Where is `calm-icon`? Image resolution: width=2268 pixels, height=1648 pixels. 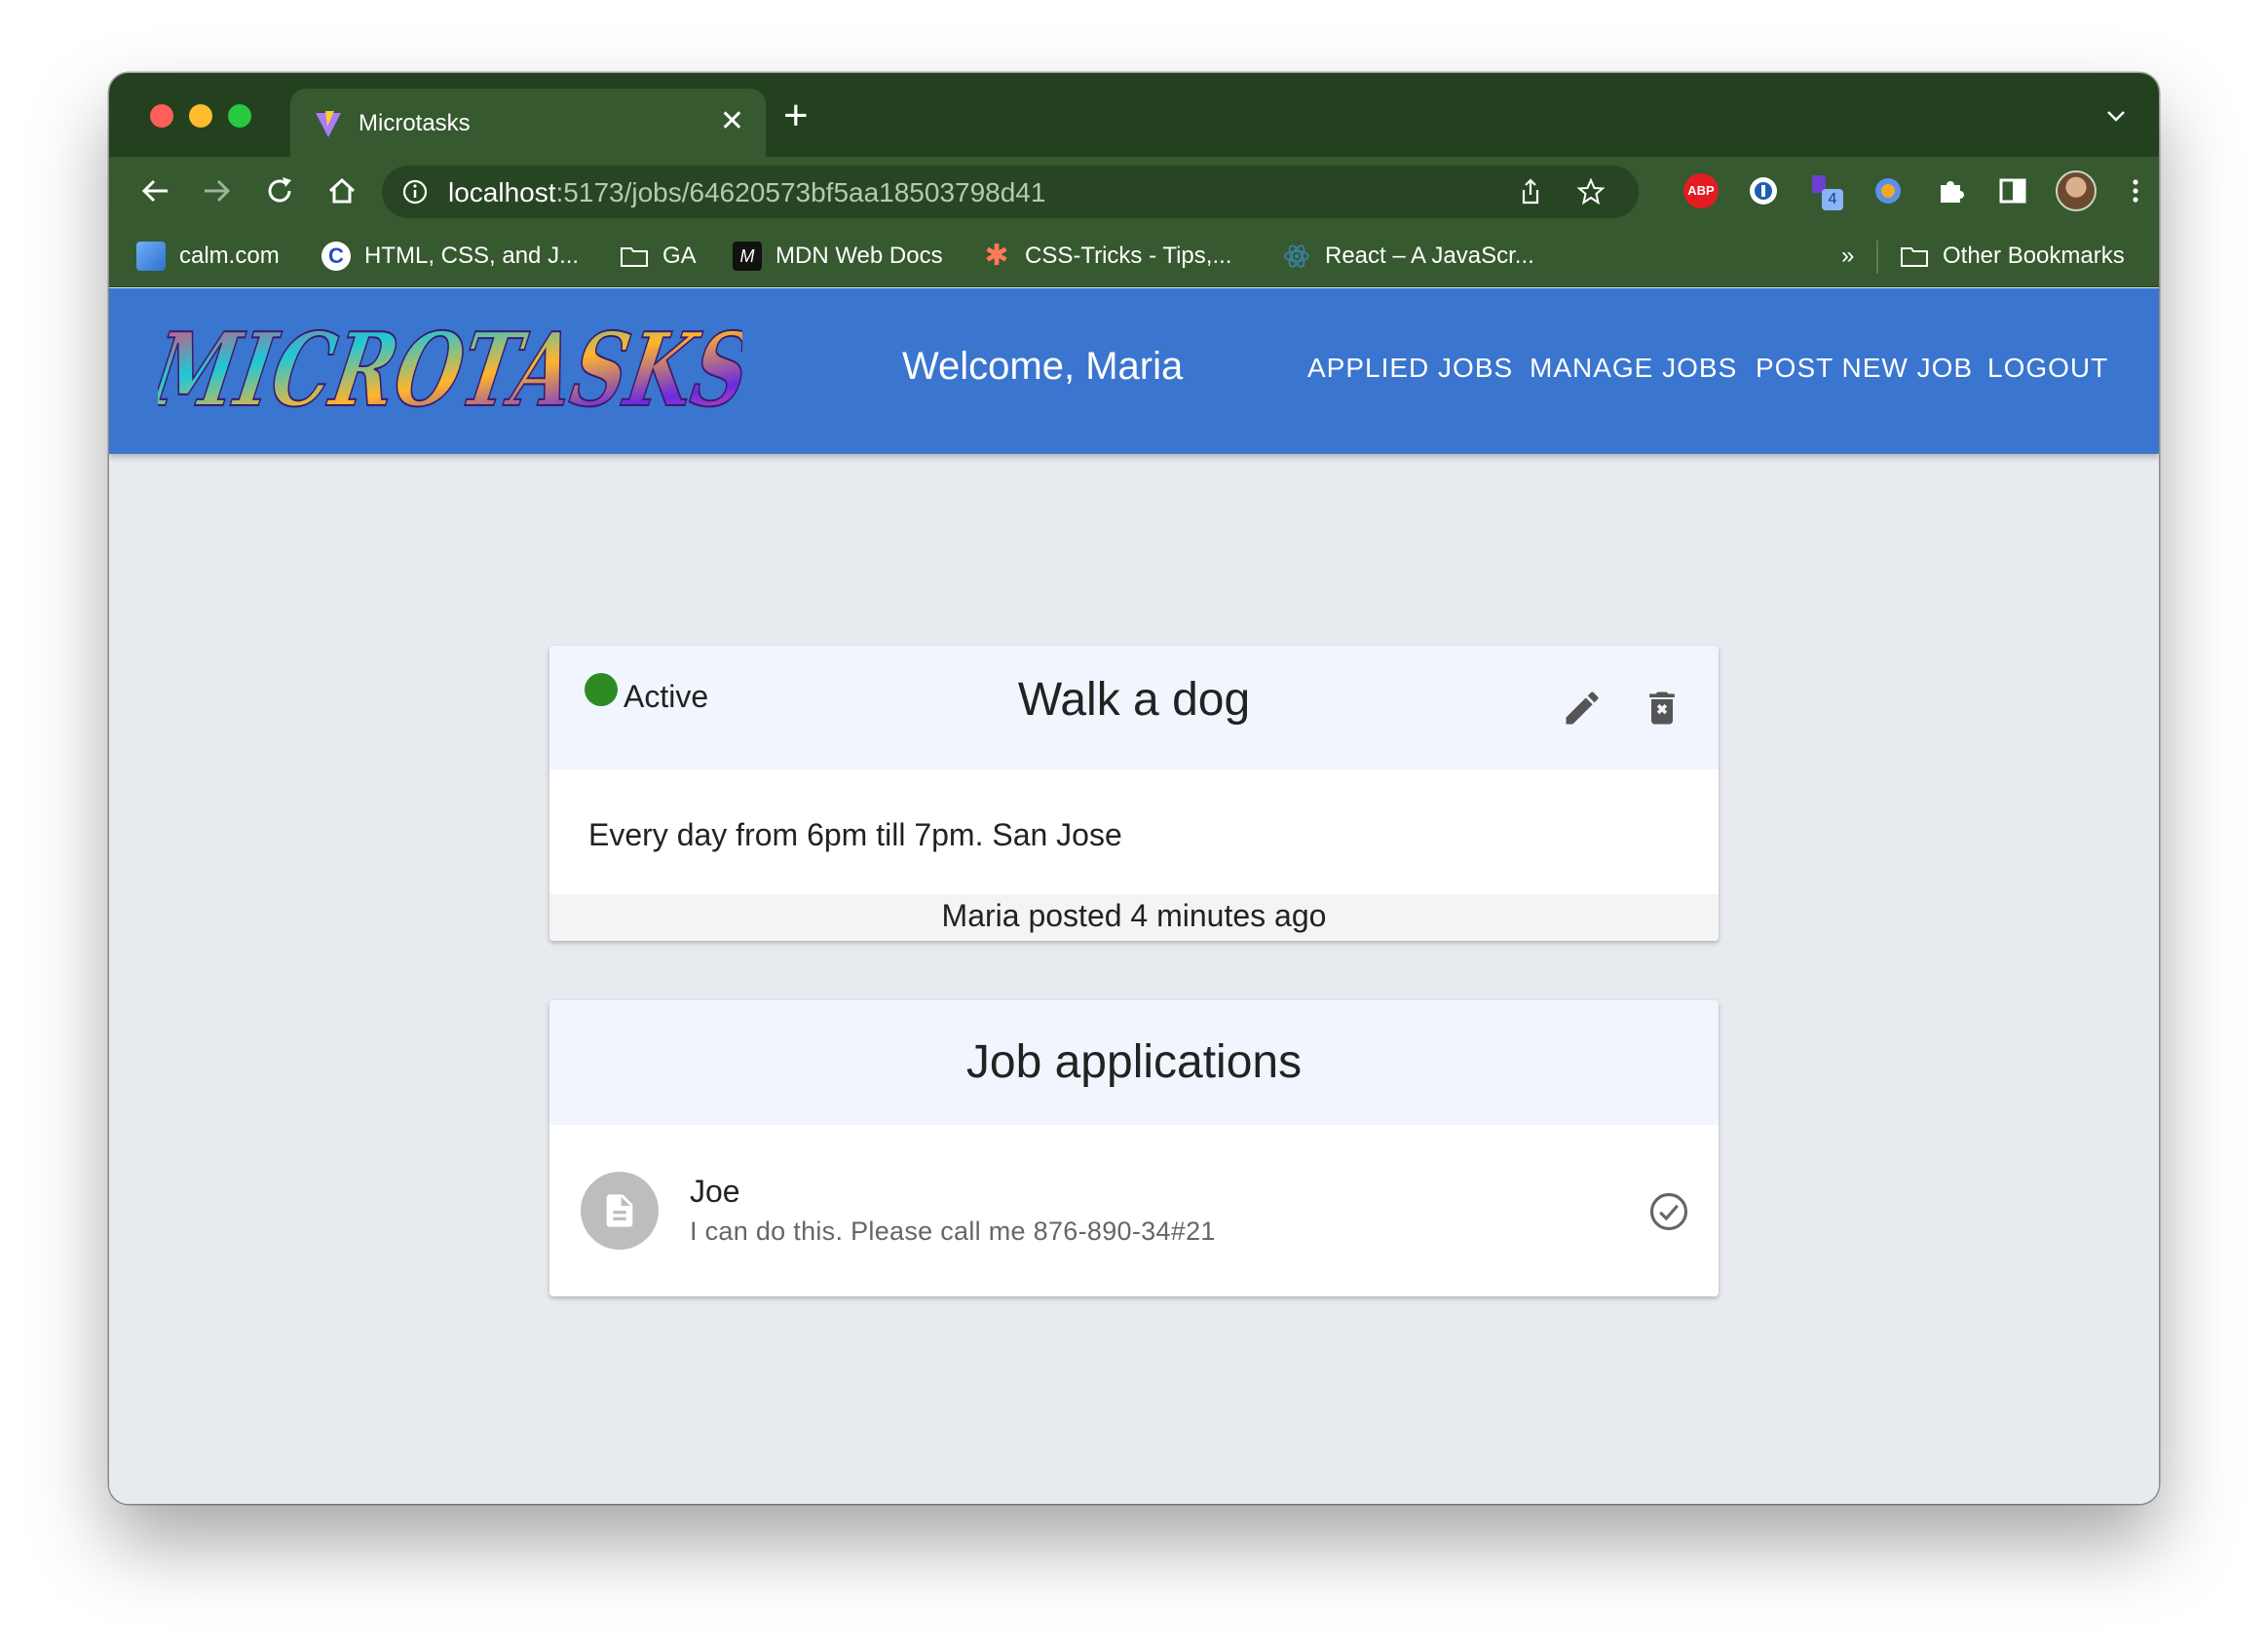
calm-icon is located at coordinates (151, 256).